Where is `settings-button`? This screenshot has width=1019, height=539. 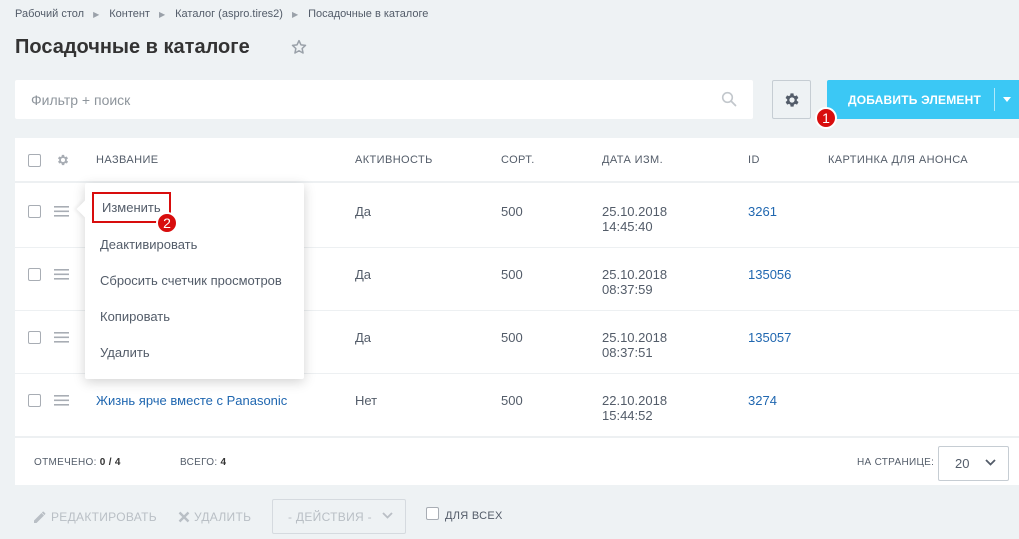
settings-button is located at coordinates (791, 99).